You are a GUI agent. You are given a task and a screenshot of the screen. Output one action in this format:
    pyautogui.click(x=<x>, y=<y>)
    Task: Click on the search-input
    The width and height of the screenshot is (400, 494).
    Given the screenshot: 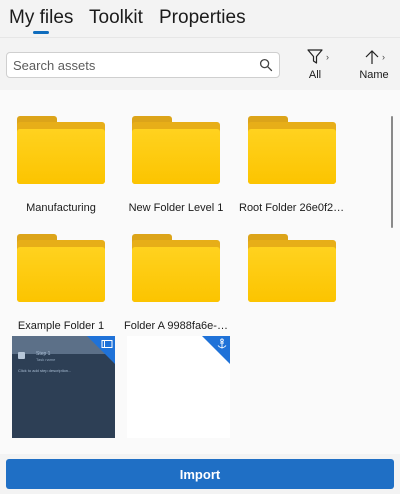 What is the action you would take?
    pyautogui.click(x=127, y=65)
    